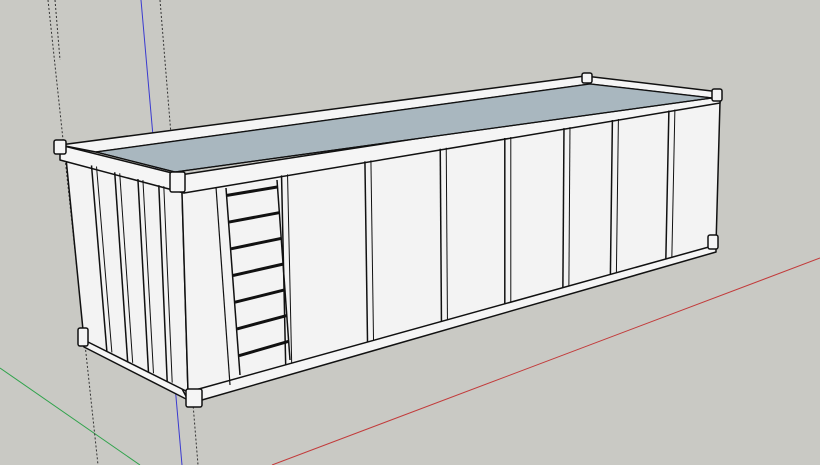 Image resolution: width=820 pixels, height=465 pixels. Describe the element at coordinates (57, 30) in the screenshot. I see `guide-line` at that location.